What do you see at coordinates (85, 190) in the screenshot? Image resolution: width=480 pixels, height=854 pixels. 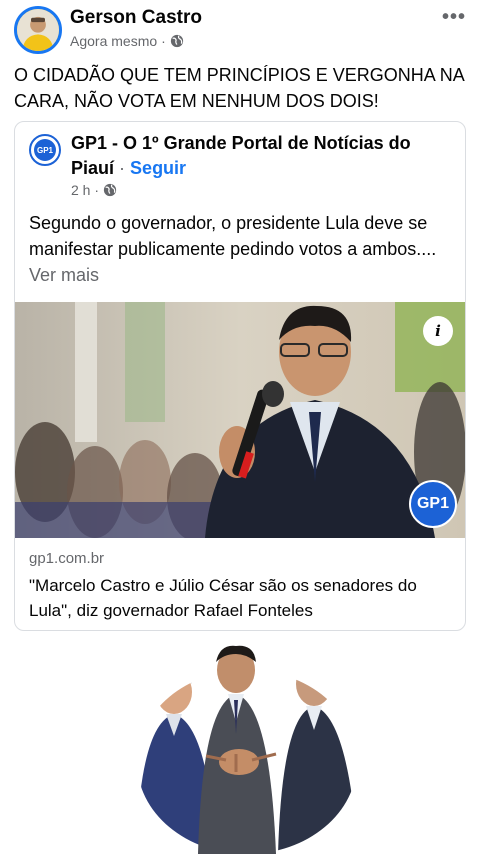 I see `shared-time: 2 h ·` at bounding box center [85, 190].